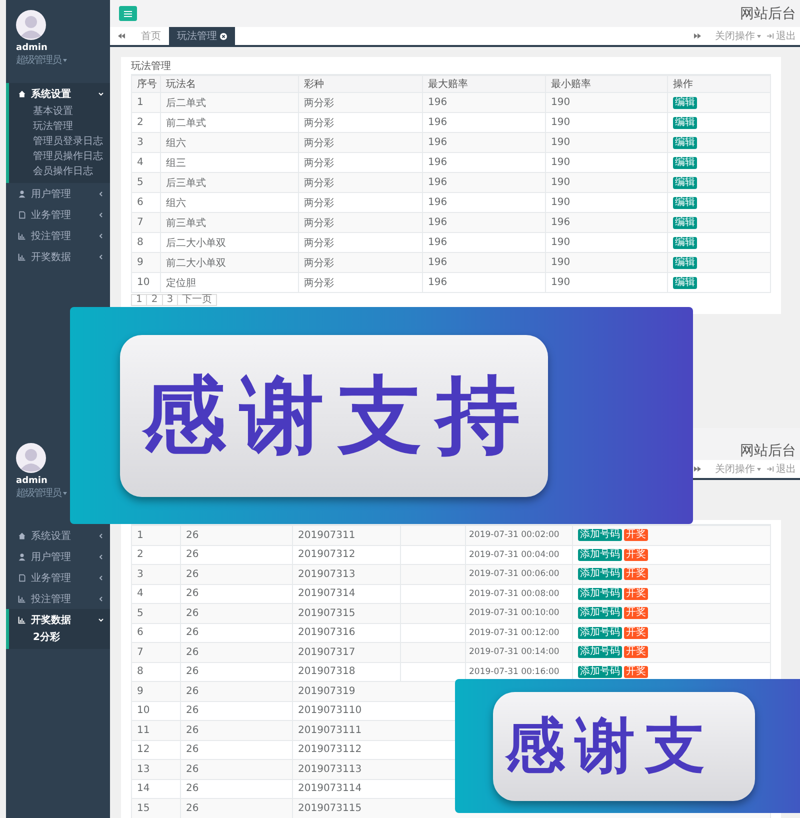 This screenshot has height=818, width=800. Describe the element at coordinates (151, 36) in the screenshot. I see `tab: 首页` at that location.